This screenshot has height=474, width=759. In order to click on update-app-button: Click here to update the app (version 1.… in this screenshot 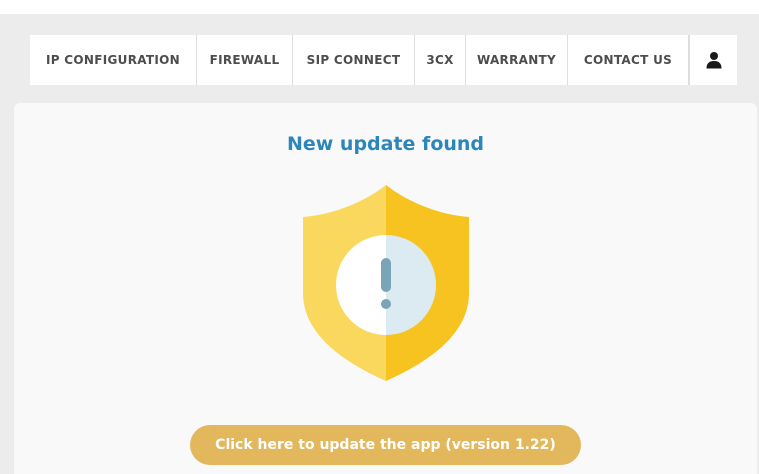, I will do `click(385, 445)`.